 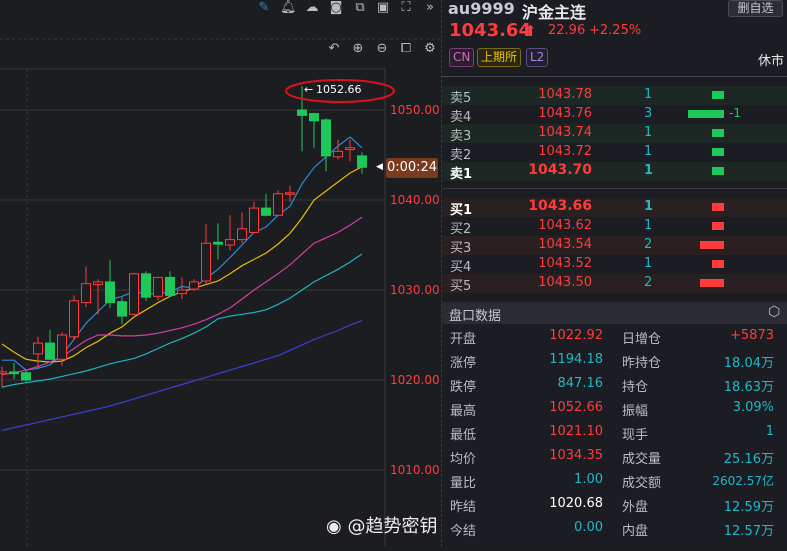 What do you see at coordinates (312, 8) in the screenshot?
I see `cloud-icon: ☁` at bounding box center [312, 8].